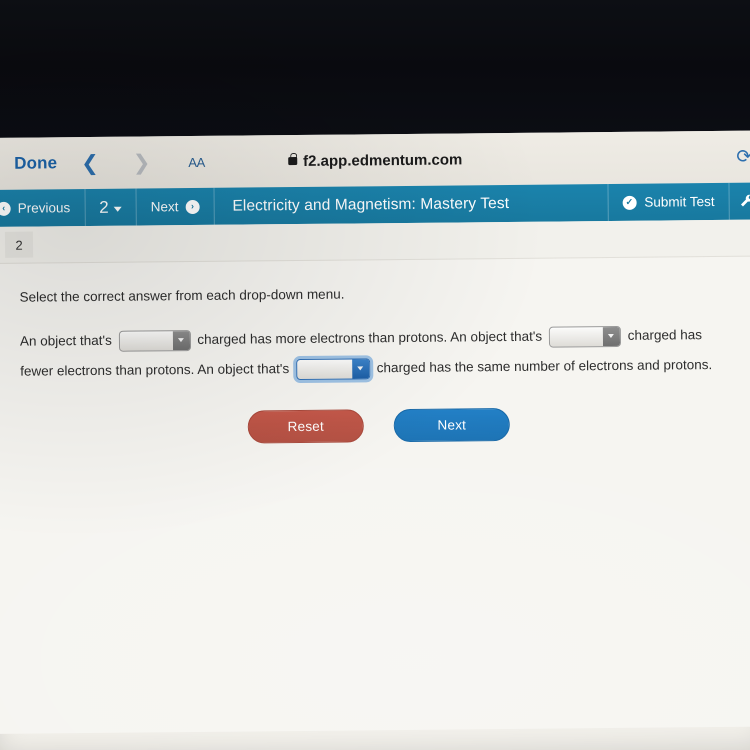 Image resolution: width=750 pixels, height=750 pixels. Describe the element at coordinates (293, 161) in the screenshot. I see `lock-icon` at that location.